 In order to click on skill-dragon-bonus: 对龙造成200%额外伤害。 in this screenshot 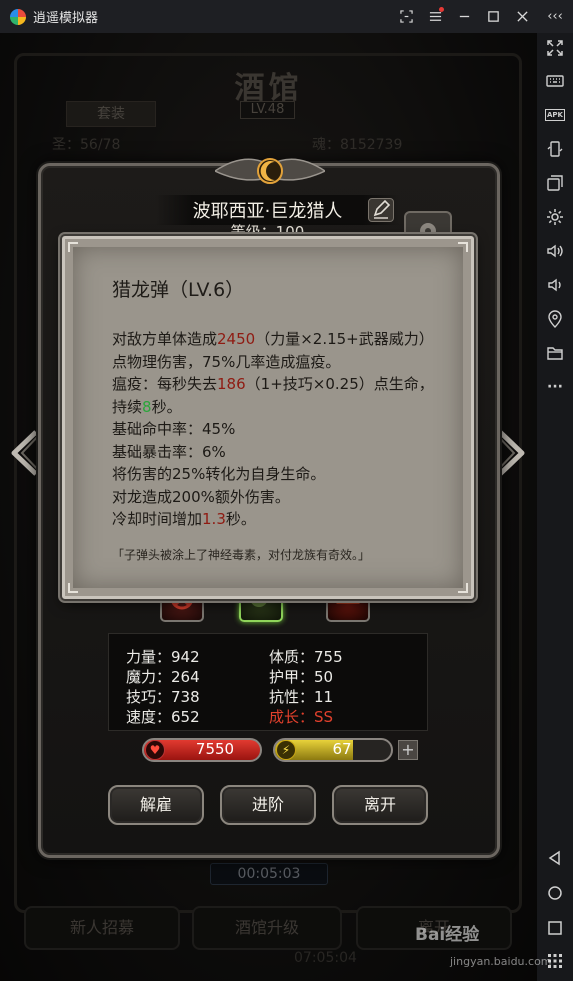, I will do `click(201, 496)`.